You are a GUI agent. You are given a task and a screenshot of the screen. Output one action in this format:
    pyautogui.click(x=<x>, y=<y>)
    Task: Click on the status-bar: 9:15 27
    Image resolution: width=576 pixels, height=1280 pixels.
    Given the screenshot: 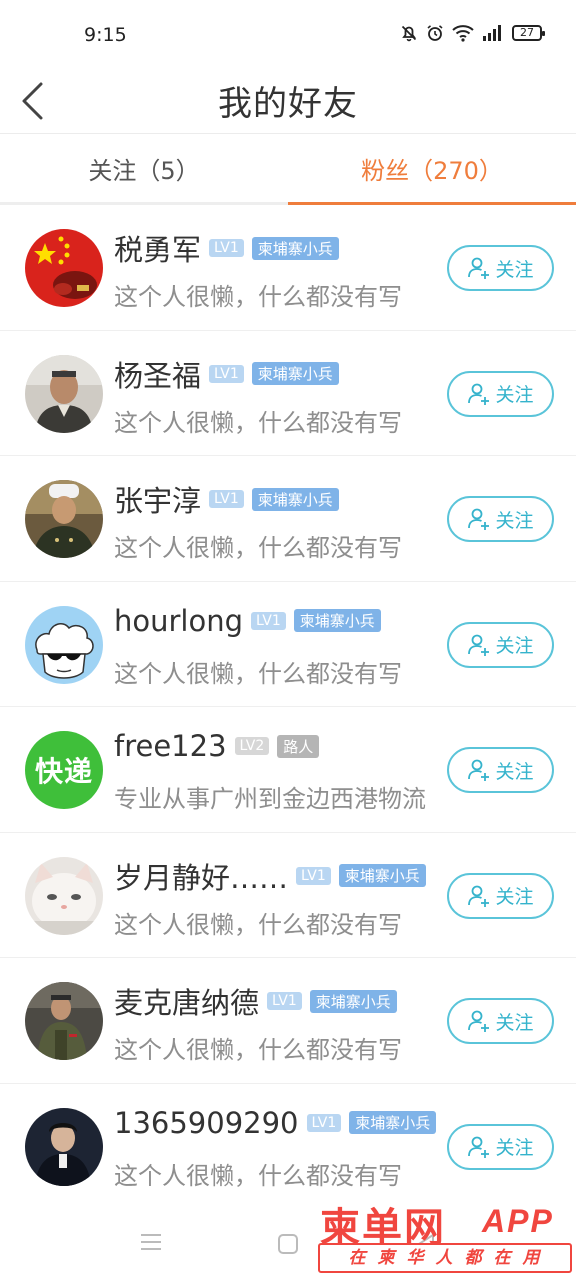 What is the action you would take?
    pyautogui.click(x=288, y=35)
    